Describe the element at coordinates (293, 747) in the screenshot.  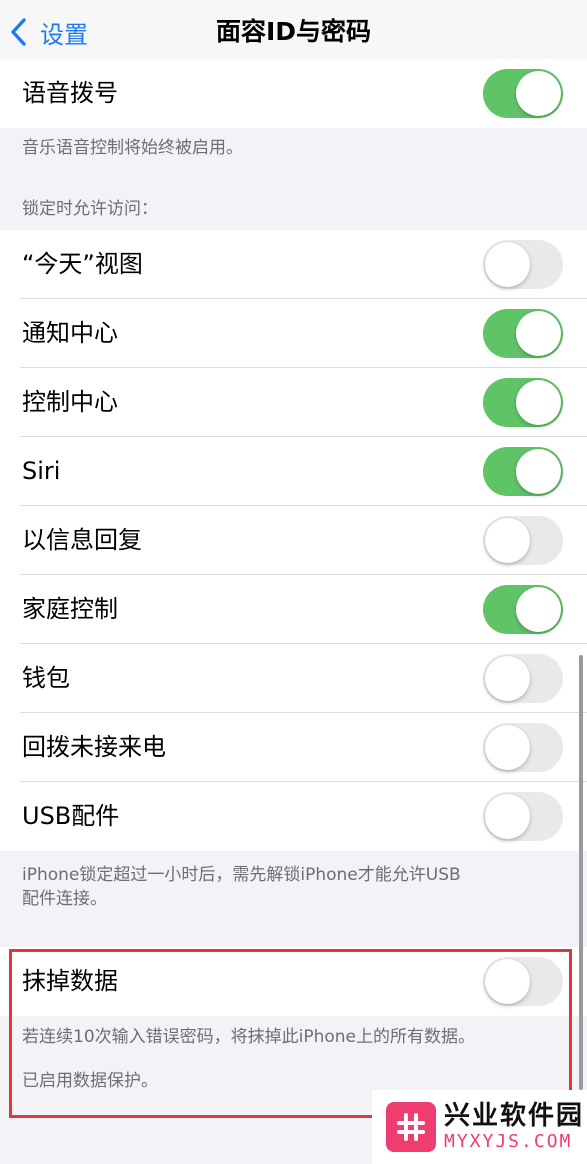
I see `lock-item-return-missed-calls: 回拨未接来电` at that location.